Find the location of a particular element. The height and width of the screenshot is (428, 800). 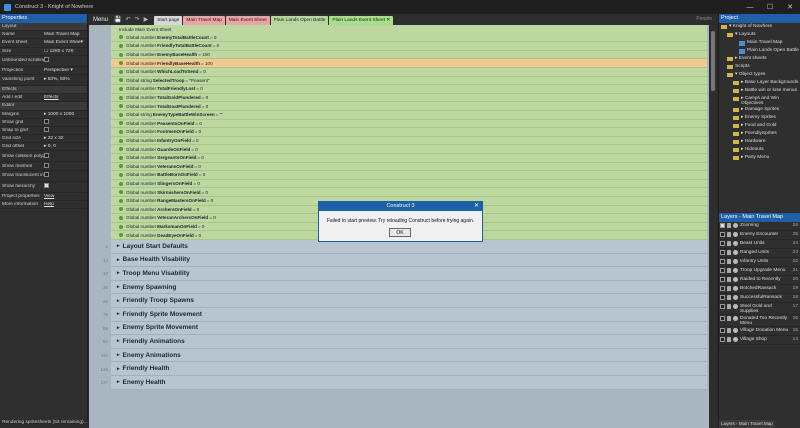

project-tree-item: Main Travel Map is located at coordinates (759, 43).